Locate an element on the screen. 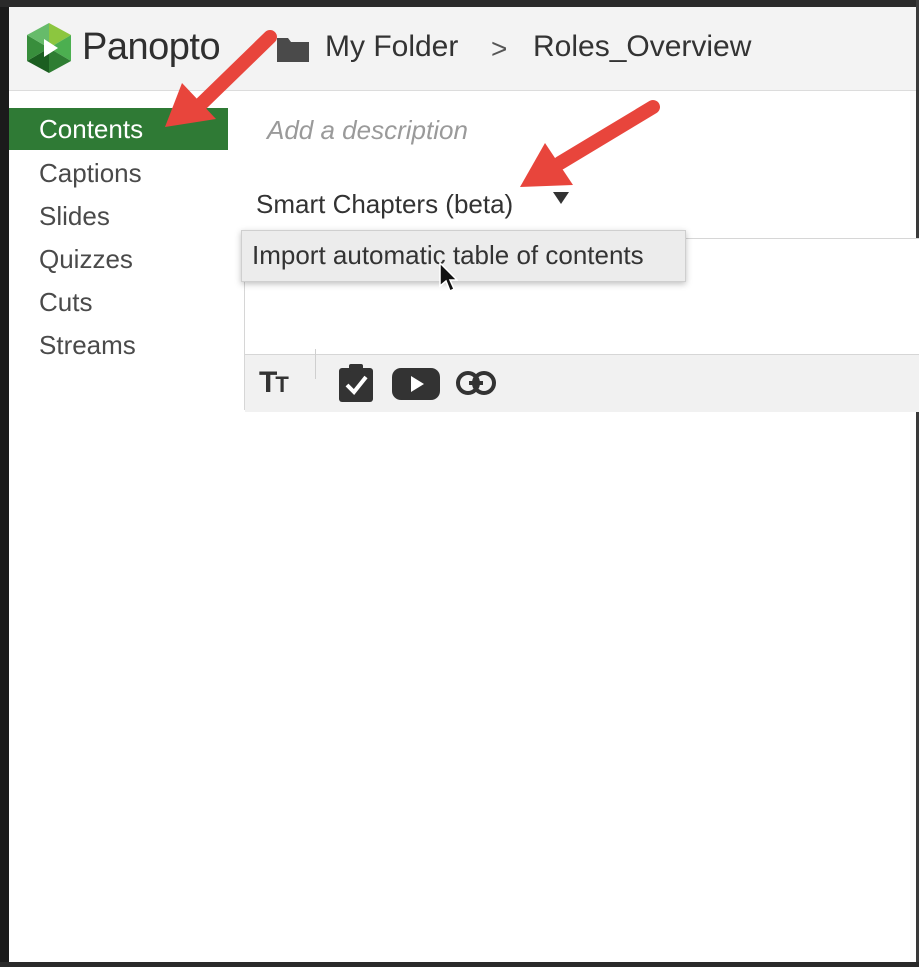 This screenshot has height=967, width=919. sidebar-item-streams: Streams is located at coordinates (118, 345).